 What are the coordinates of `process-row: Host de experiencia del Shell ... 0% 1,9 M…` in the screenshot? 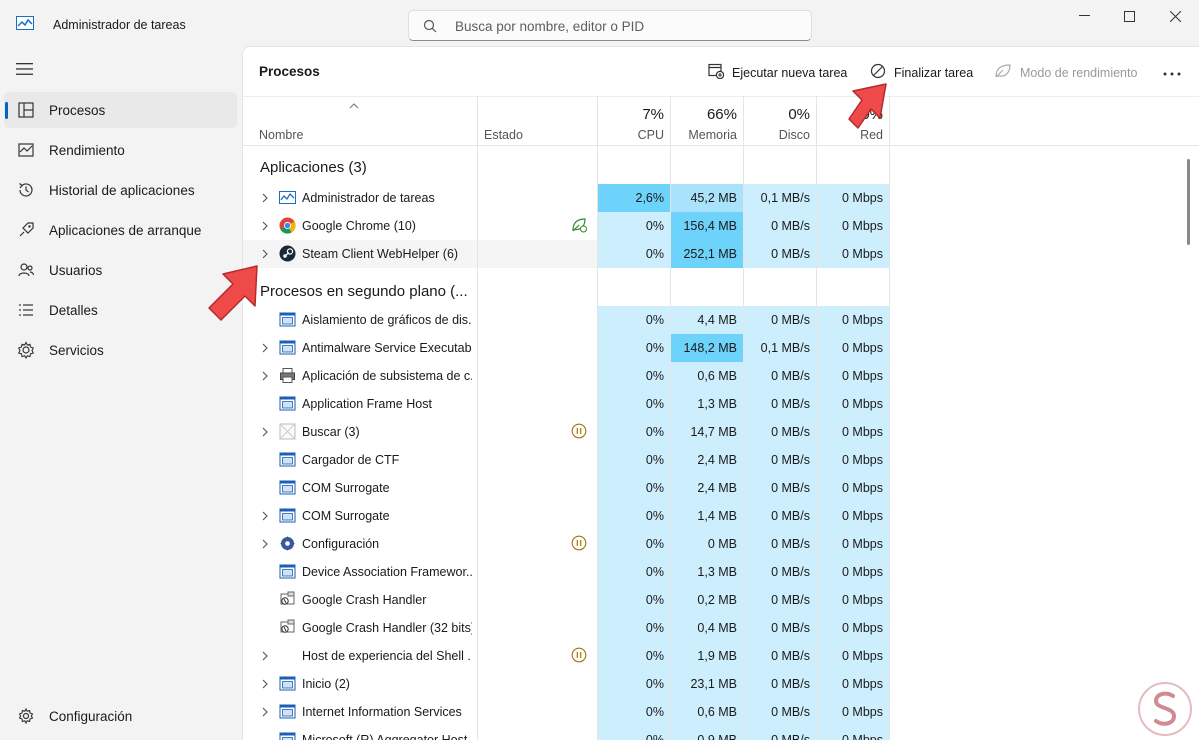 It's located at (716, 656).